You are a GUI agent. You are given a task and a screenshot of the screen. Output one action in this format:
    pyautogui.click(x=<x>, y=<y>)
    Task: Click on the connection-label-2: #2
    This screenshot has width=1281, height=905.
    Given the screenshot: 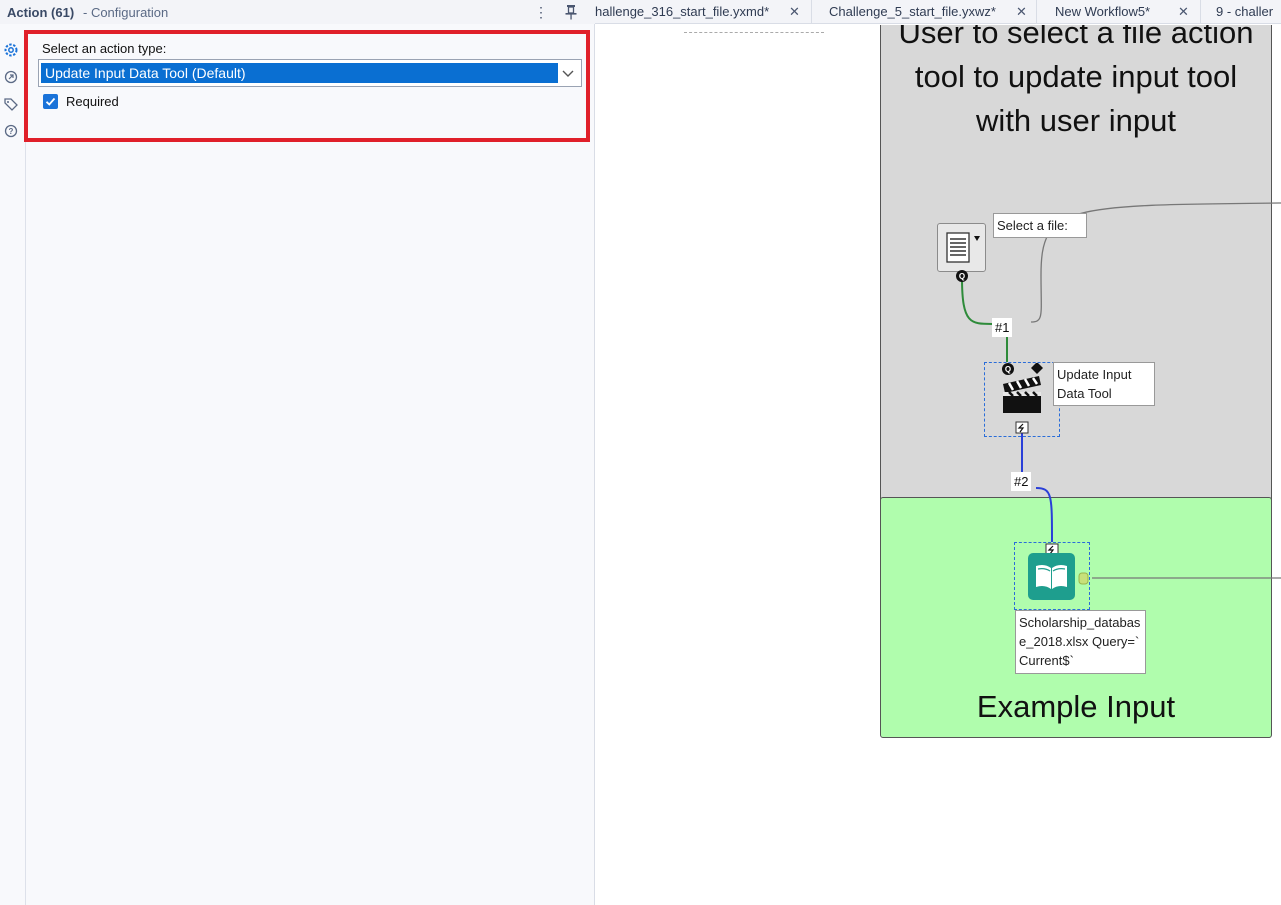 What is the action you would take?
    pyautogui.click(x=1021, y=481)
    